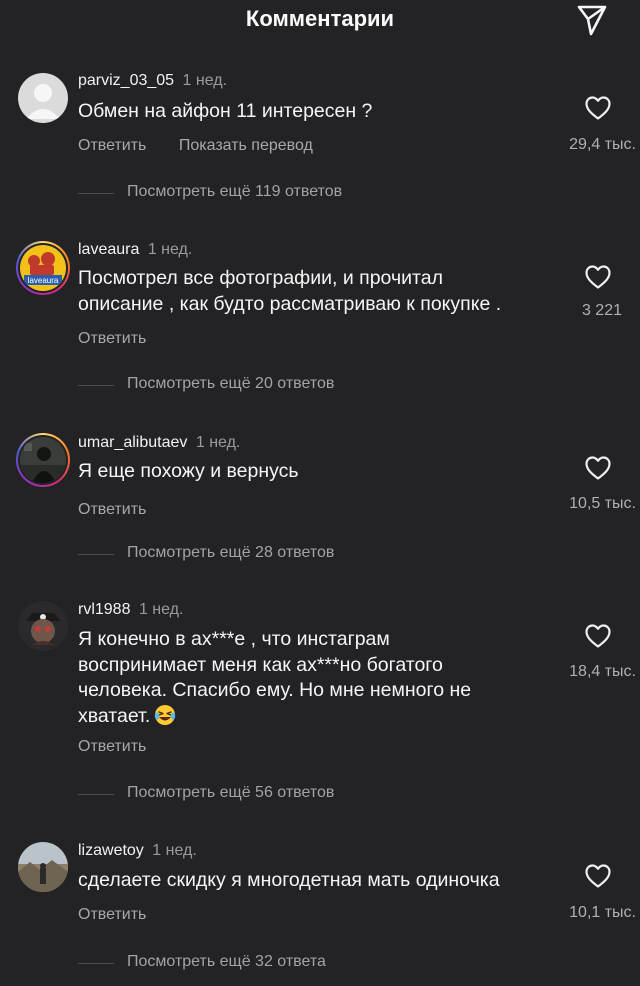  I want to click on comment-text-line: воспринимает меня как ах***но богатого, so click(260, 664).